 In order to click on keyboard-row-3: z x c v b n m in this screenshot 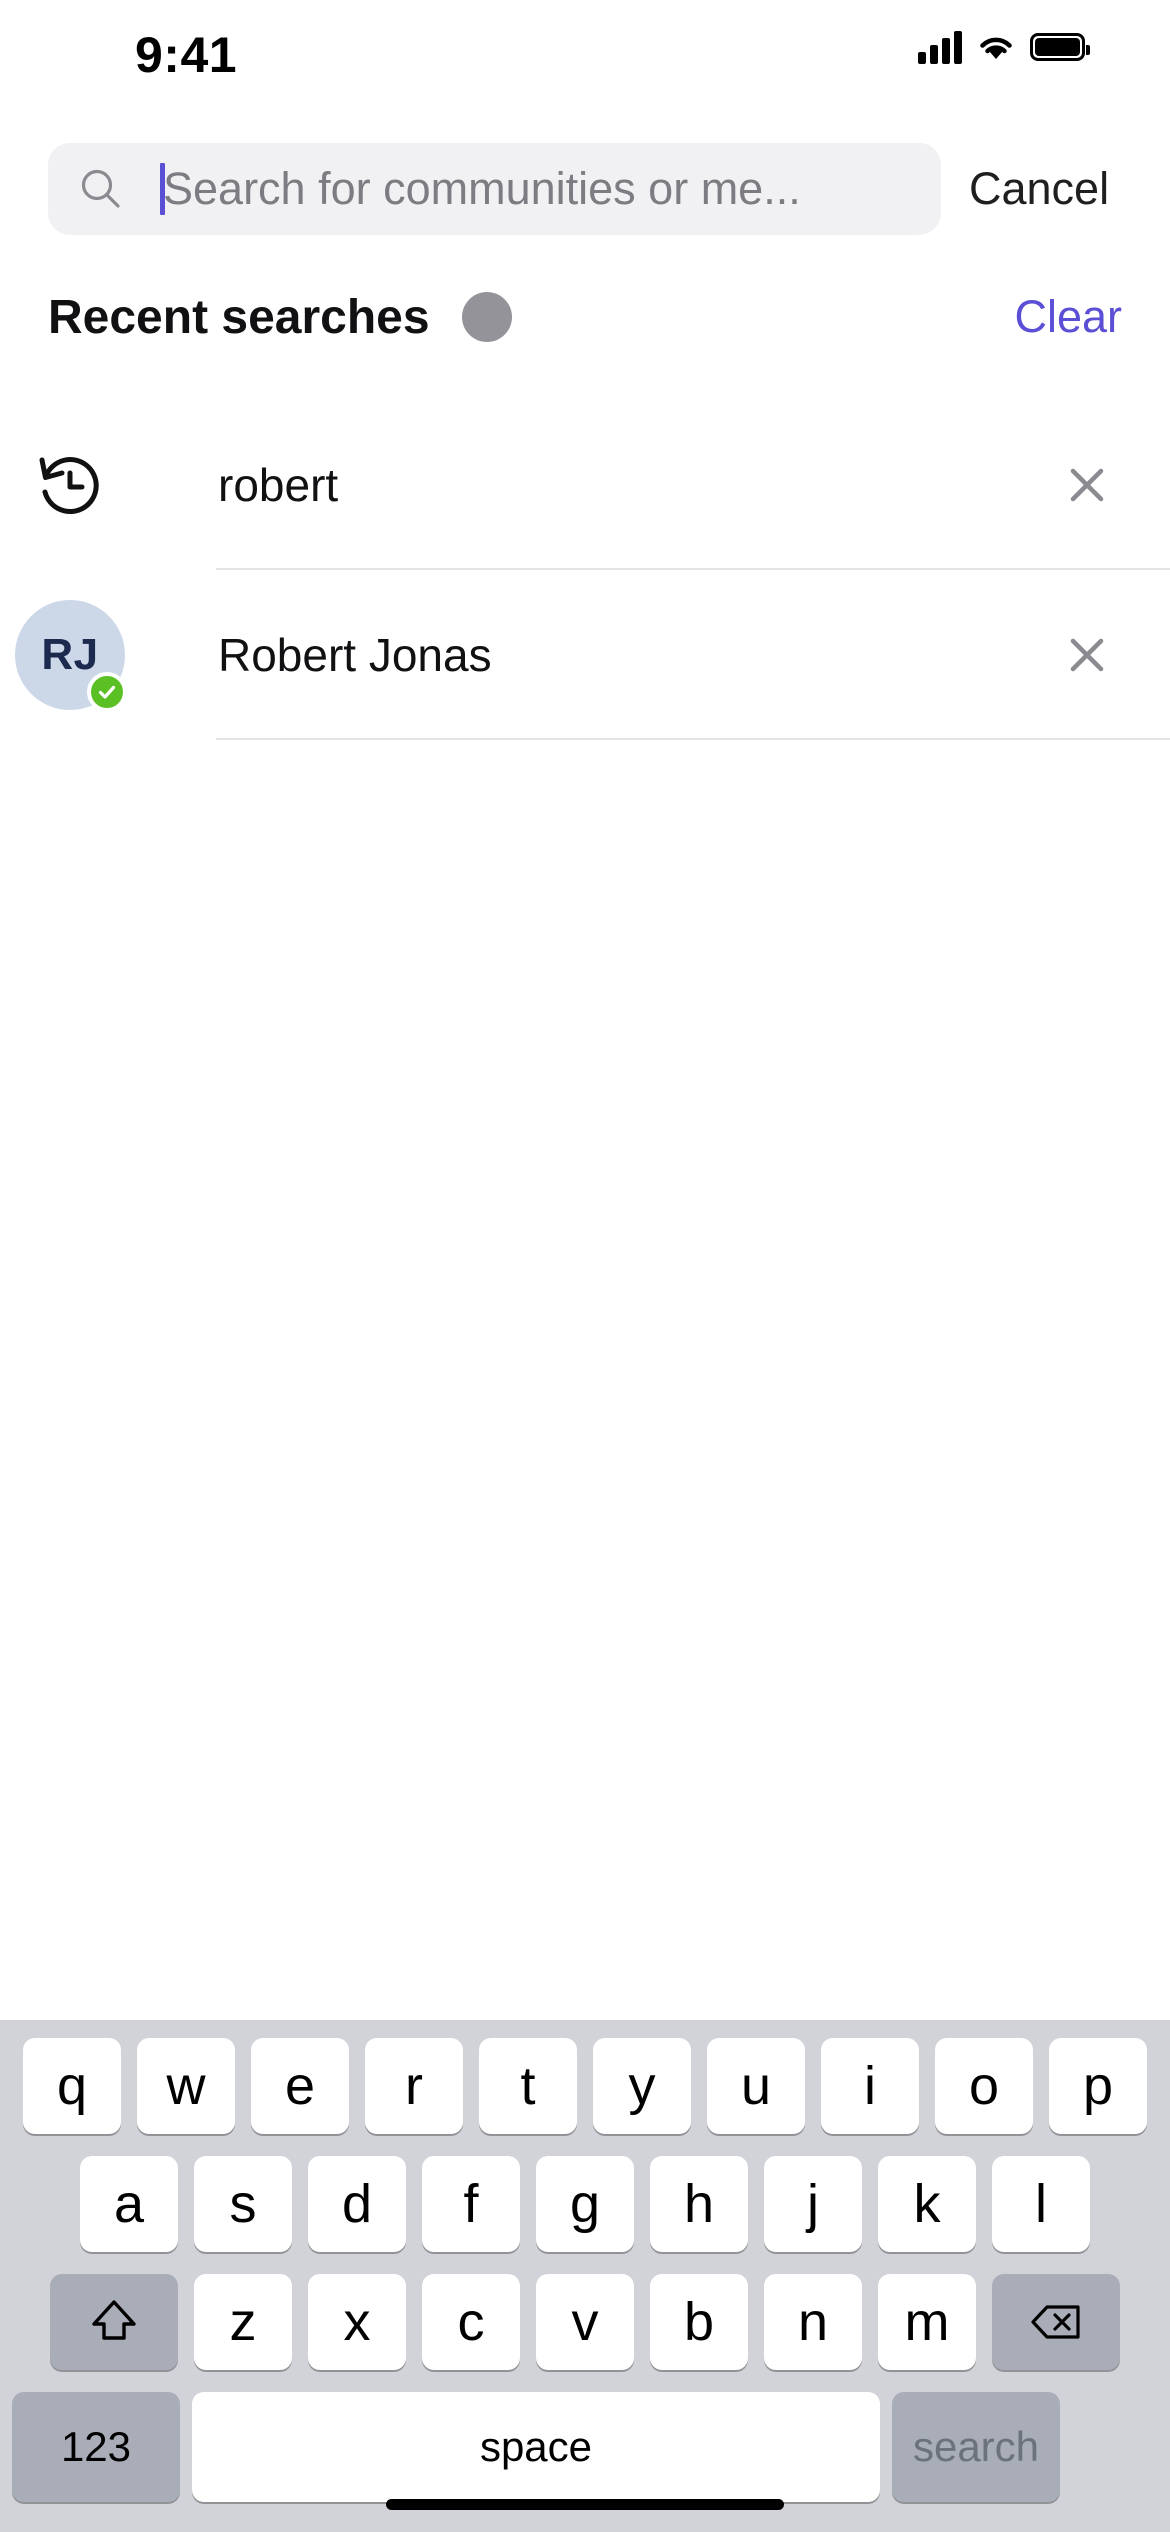, I will do `click(585, 2322)`.